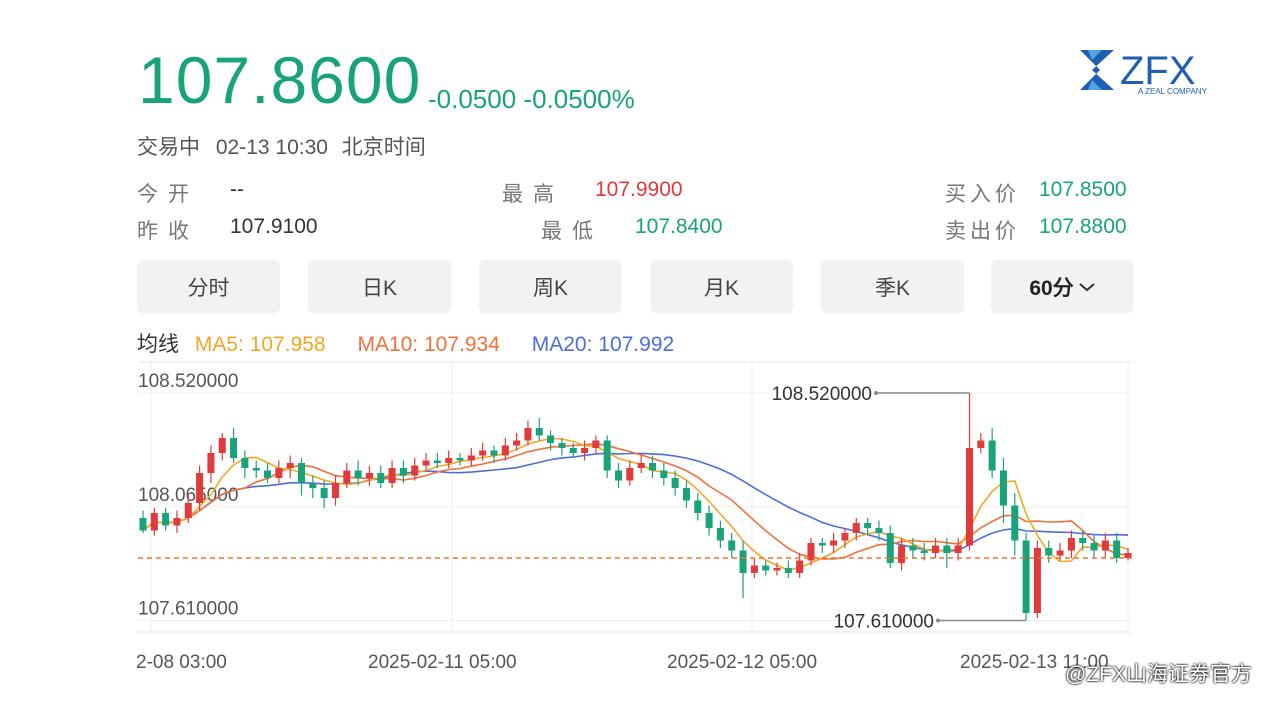  I want to click on x-tick-label: 2025-02-12 05:00, so click(742, 662).